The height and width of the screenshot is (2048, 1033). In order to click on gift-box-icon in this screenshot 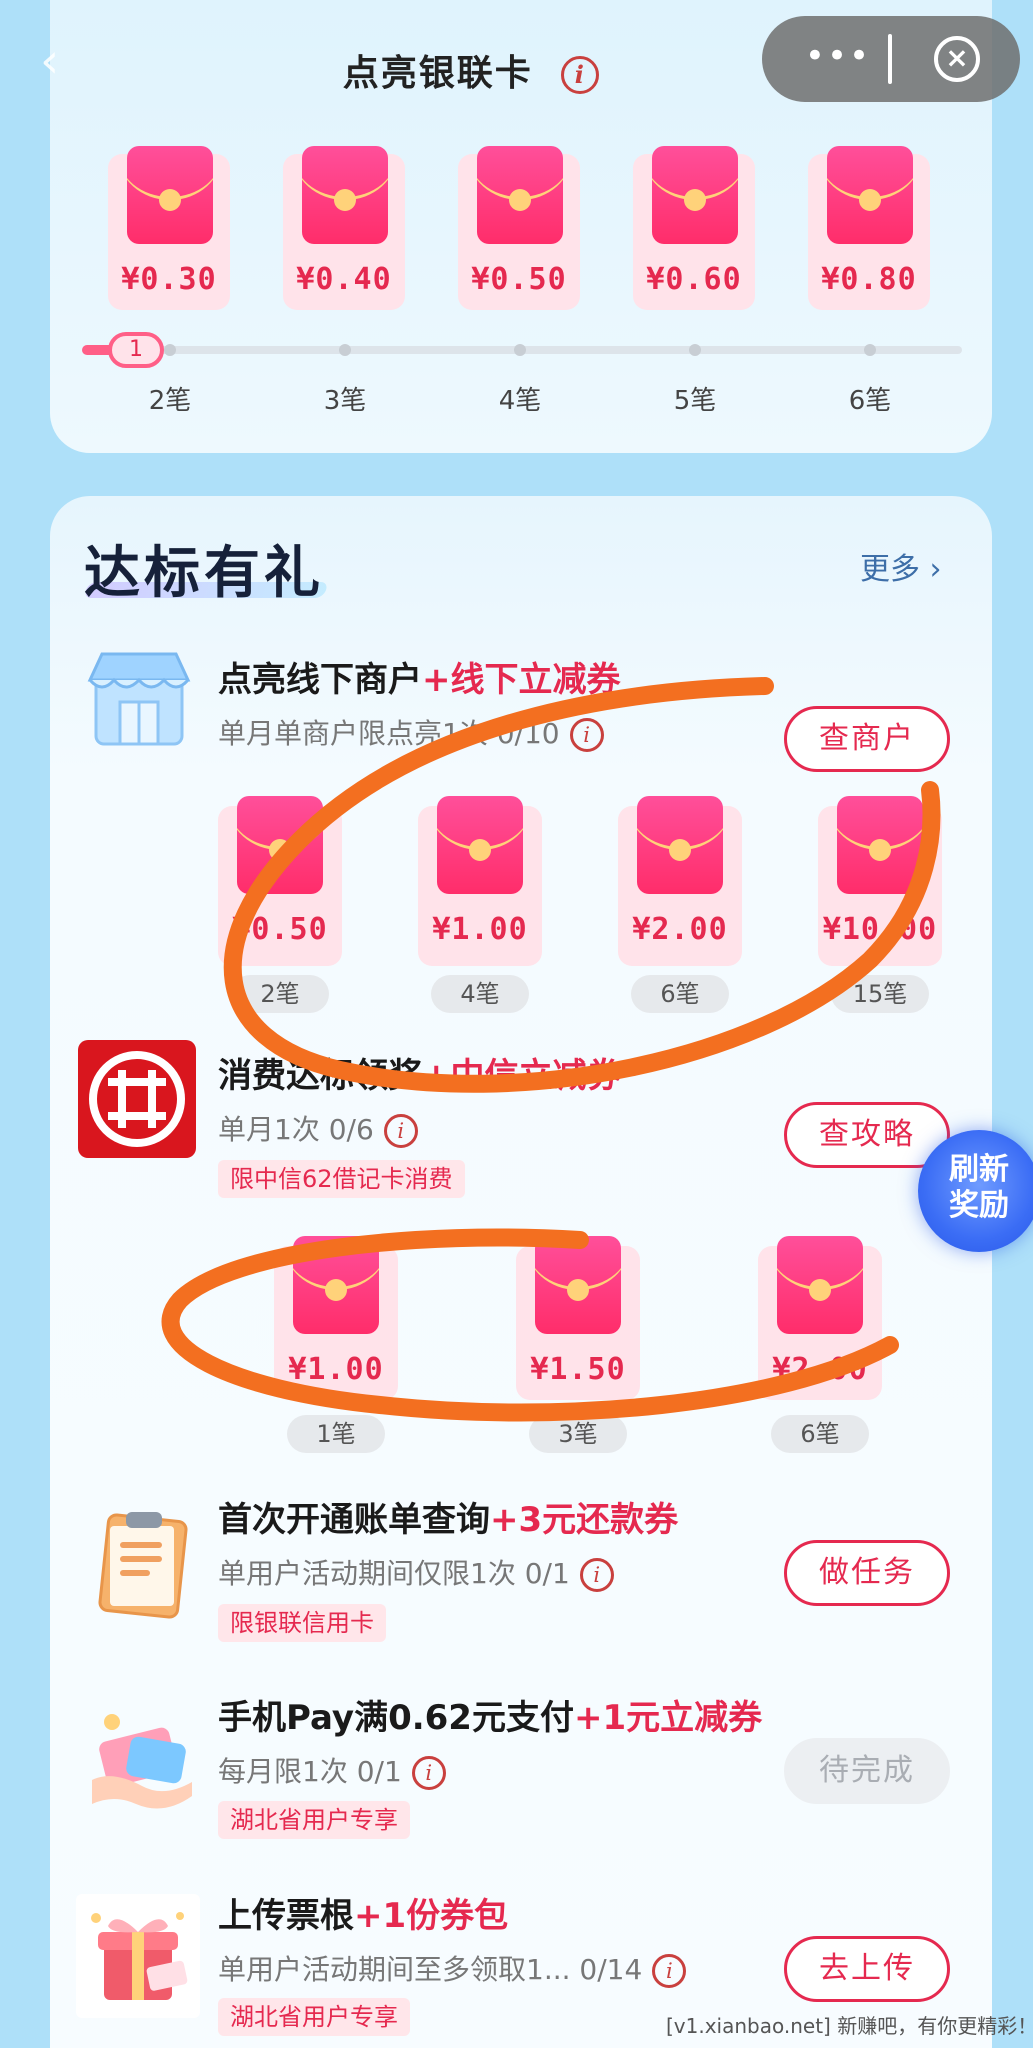, I will do `click(138, 1956)`.